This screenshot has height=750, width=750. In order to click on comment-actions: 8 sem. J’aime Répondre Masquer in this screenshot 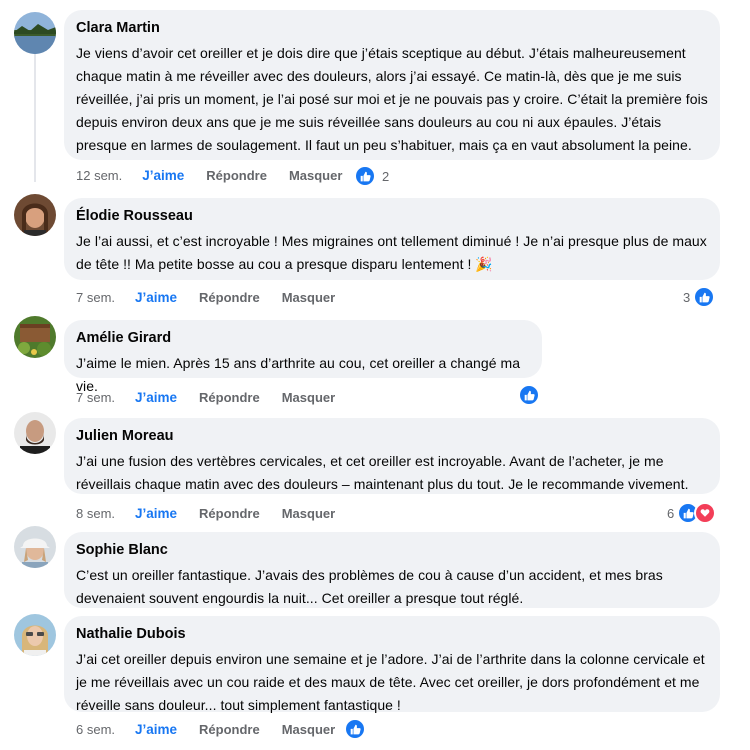, I will do `click(205, 513)`.